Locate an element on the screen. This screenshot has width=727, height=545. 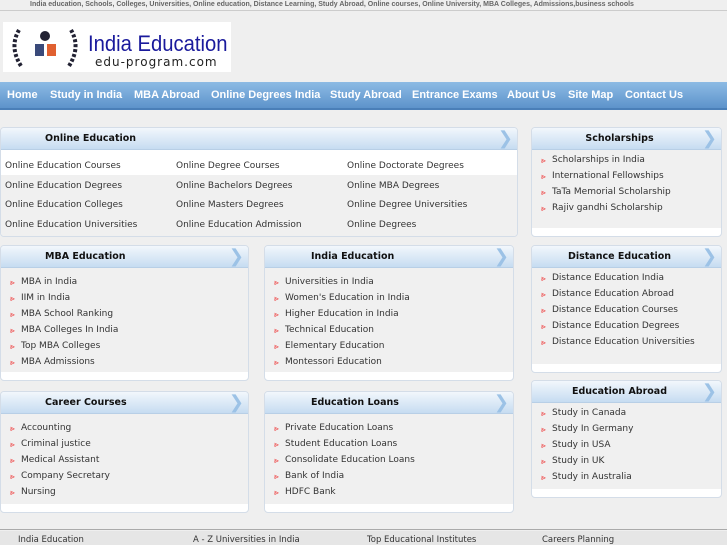
list-item: ⪢ Private Education Loans is located at coordinates (389, 428).